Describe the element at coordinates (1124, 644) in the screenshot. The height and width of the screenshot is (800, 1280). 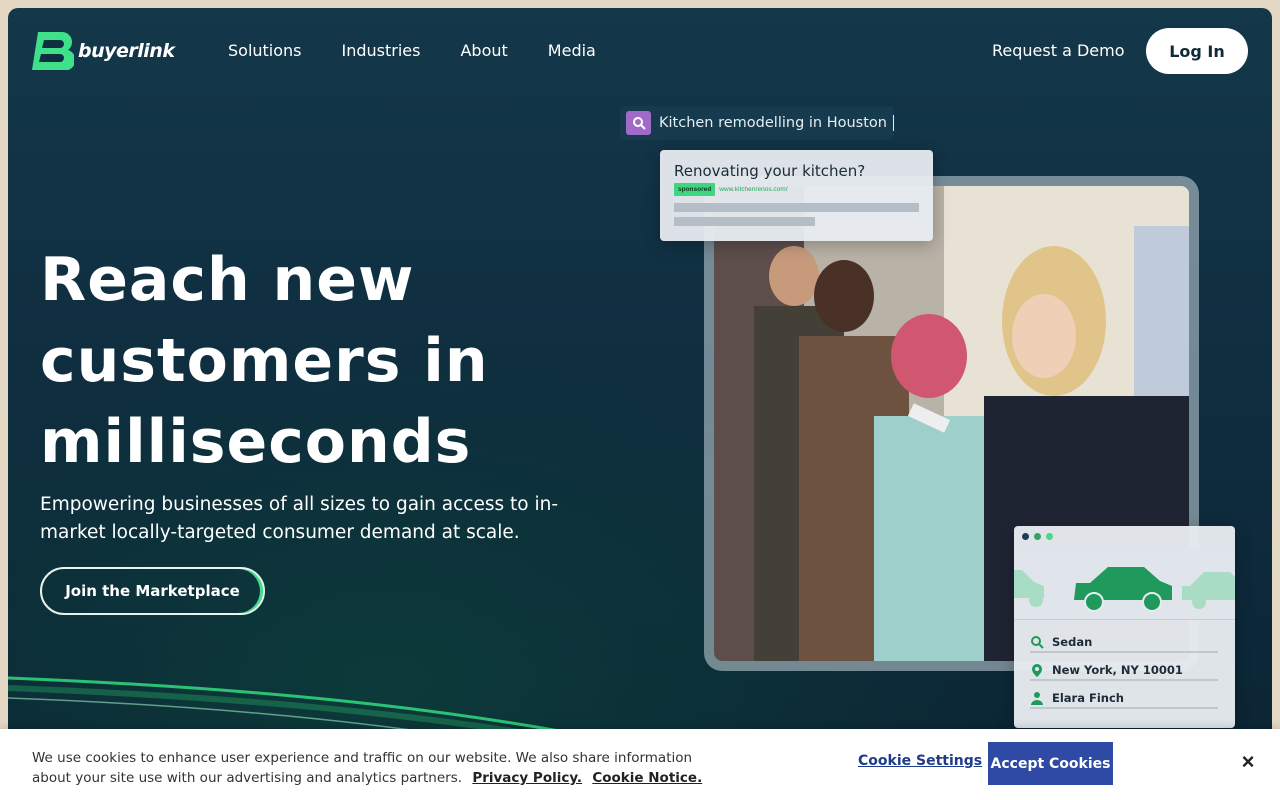
I see `car-field-type: Sedan` at that location.